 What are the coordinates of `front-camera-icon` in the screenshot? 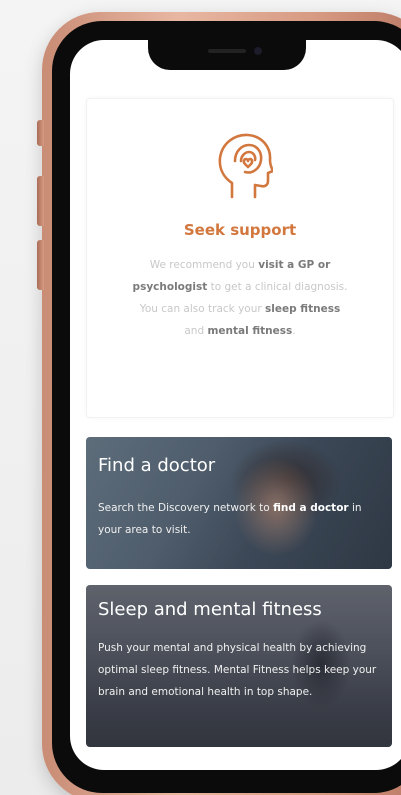 It's located at (258, 51).